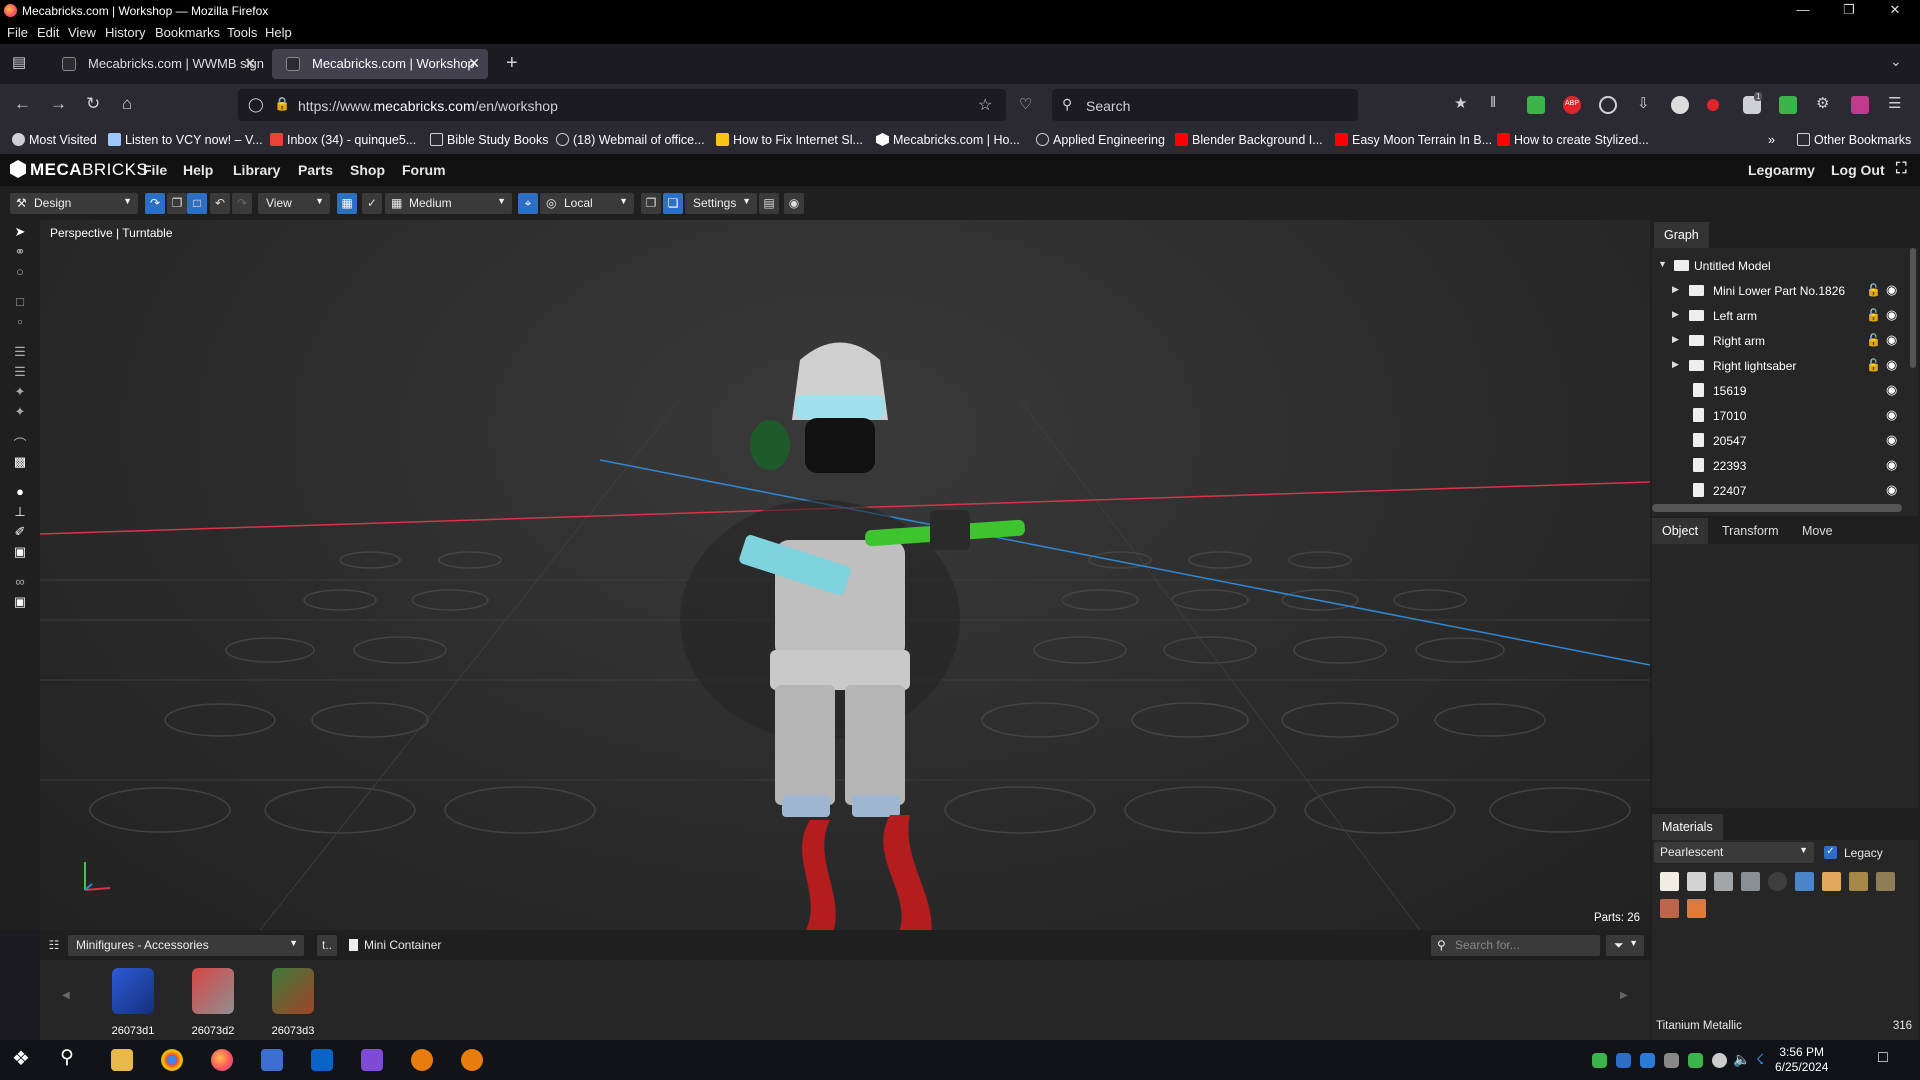 The width and height of the screenshot is (1920, 1080). Describe the element at coordinates (22, 104) in the screenshot. I see `back-icon: ←` at that location.